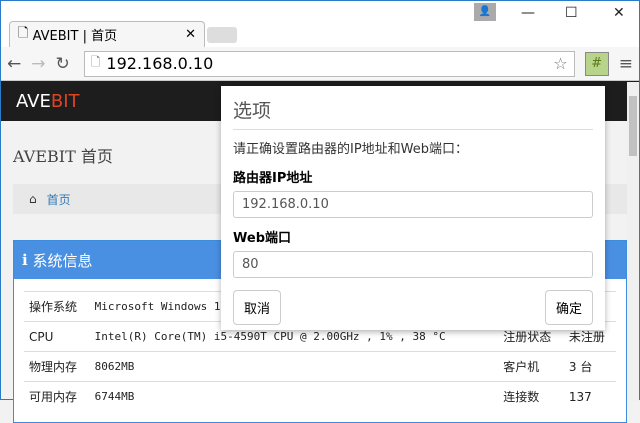  I want to click on reload-icon: ↻, so click(63, 64).